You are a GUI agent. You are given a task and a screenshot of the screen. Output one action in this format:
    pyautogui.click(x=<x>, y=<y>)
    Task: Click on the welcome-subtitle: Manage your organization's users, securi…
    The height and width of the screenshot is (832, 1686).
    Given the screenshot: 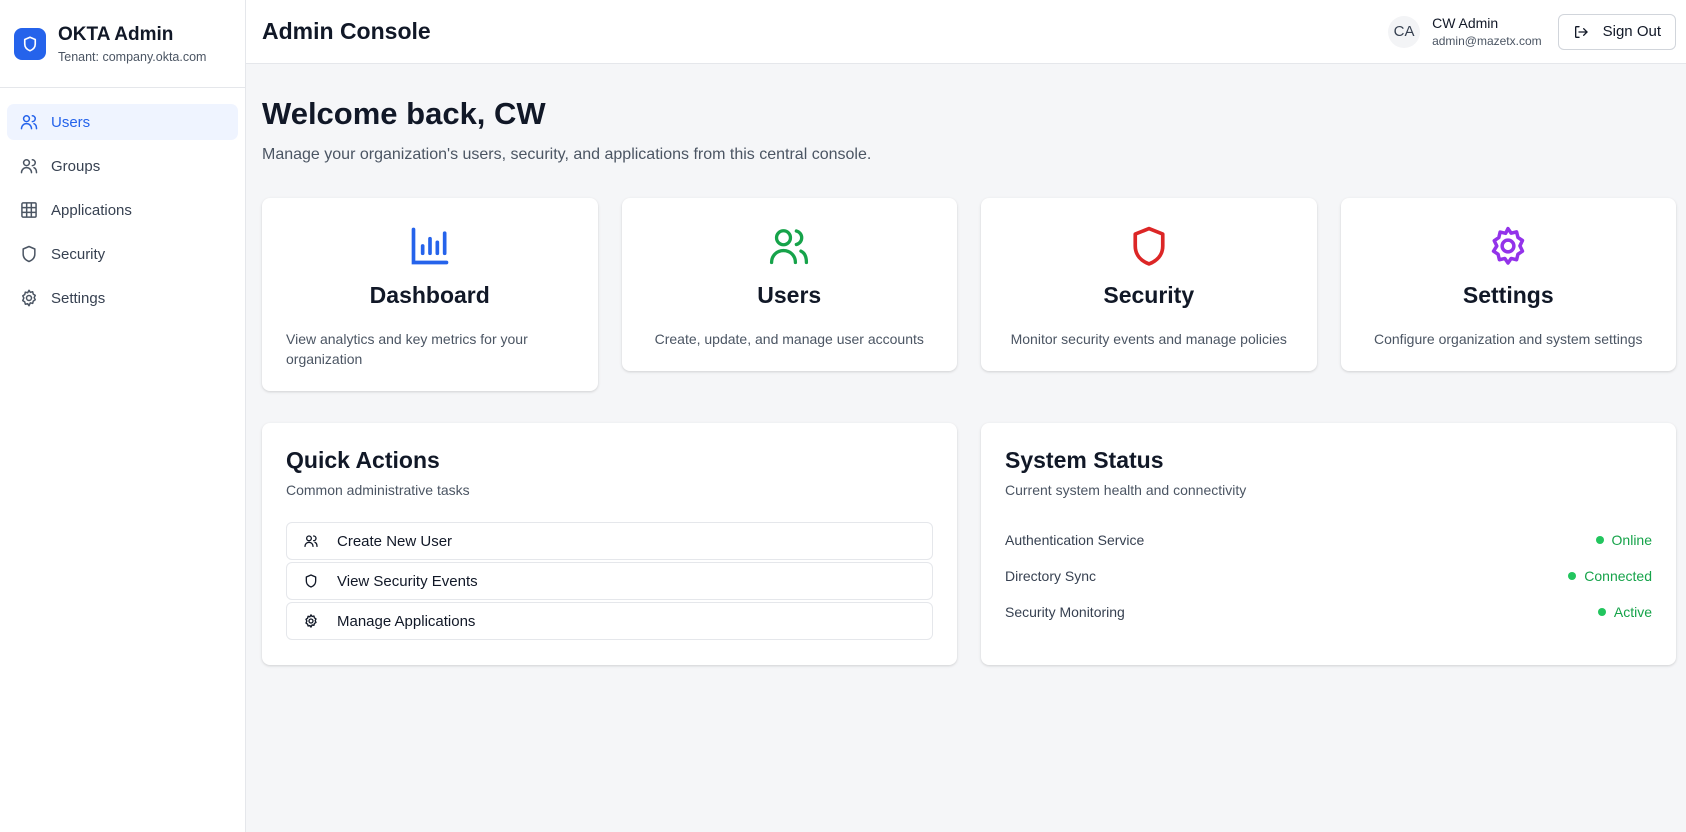 What is the action you would take?
    pyautogui.click(x=567, y=154)
    